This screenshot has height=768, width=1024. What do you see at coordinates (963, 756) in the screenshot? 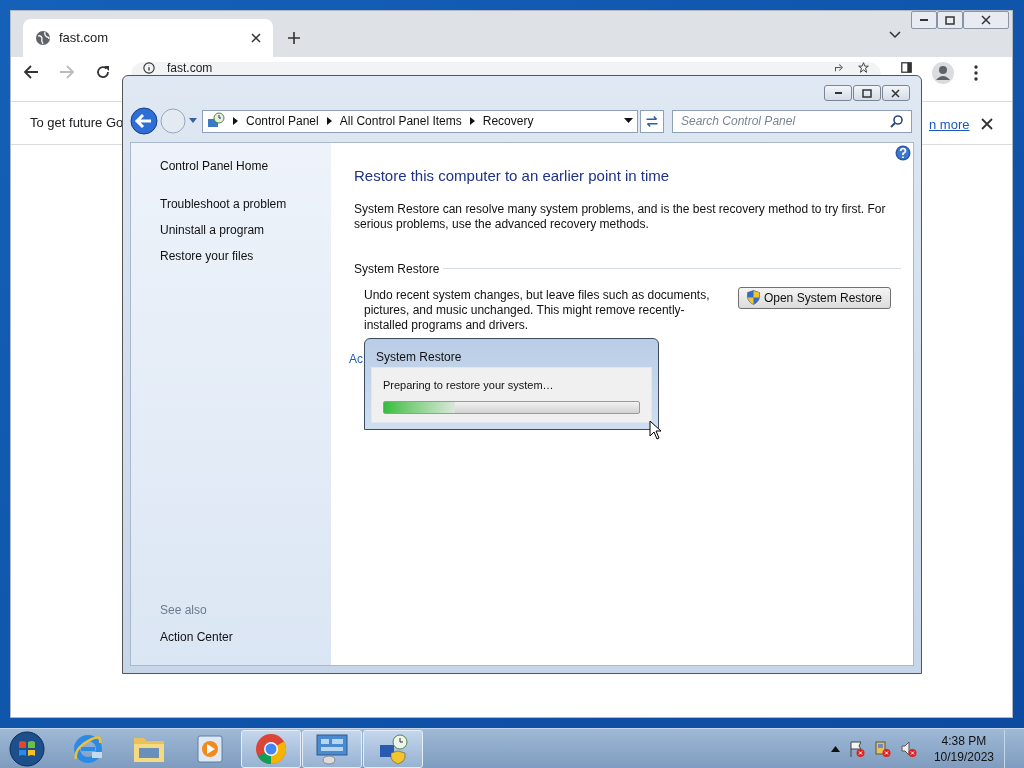
I see `clock-date: 10/19/2023` at bounding box center [963, 756].